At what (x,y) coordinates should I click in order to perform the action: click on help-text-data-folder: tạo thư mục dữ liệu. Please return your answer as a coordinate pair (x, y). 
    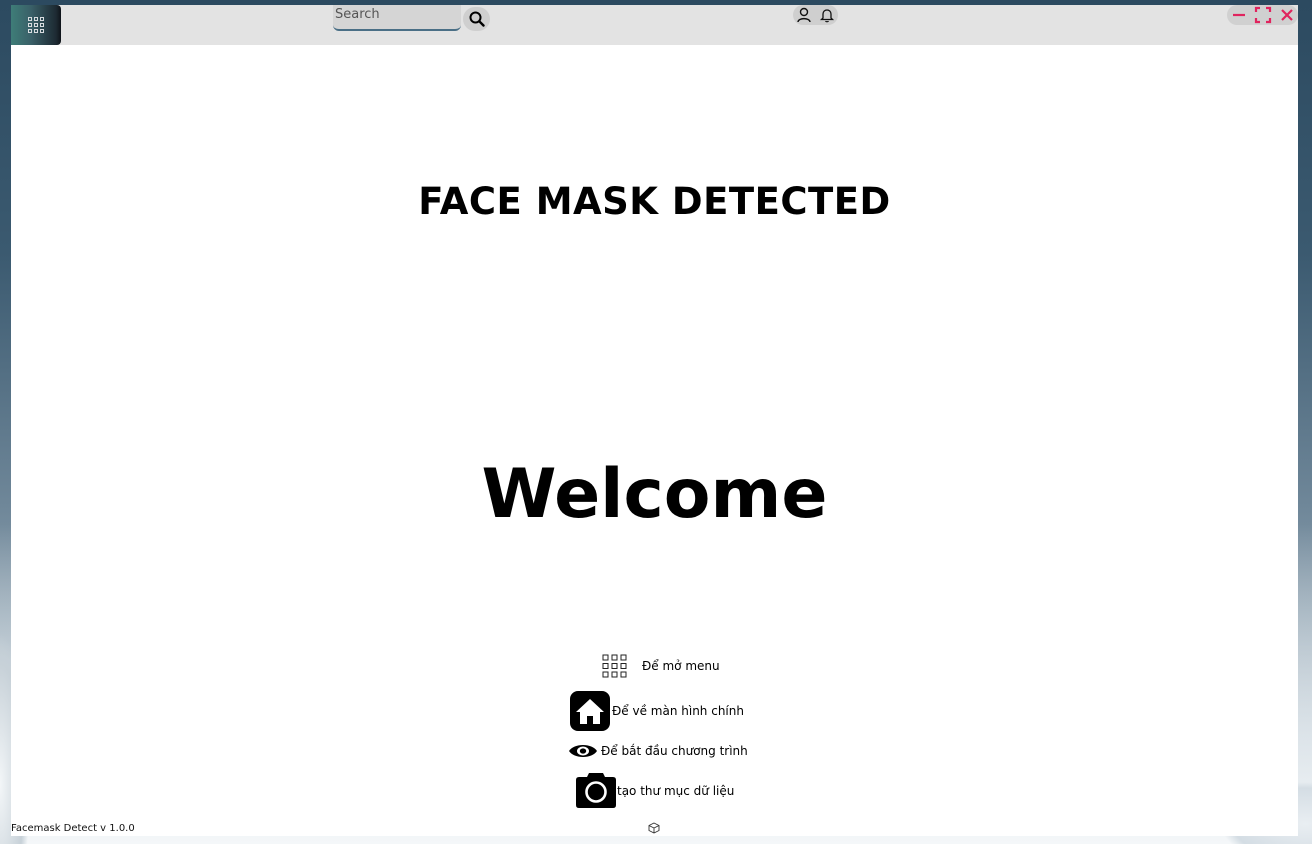
    Looking at the image, I should click on (676, 791).